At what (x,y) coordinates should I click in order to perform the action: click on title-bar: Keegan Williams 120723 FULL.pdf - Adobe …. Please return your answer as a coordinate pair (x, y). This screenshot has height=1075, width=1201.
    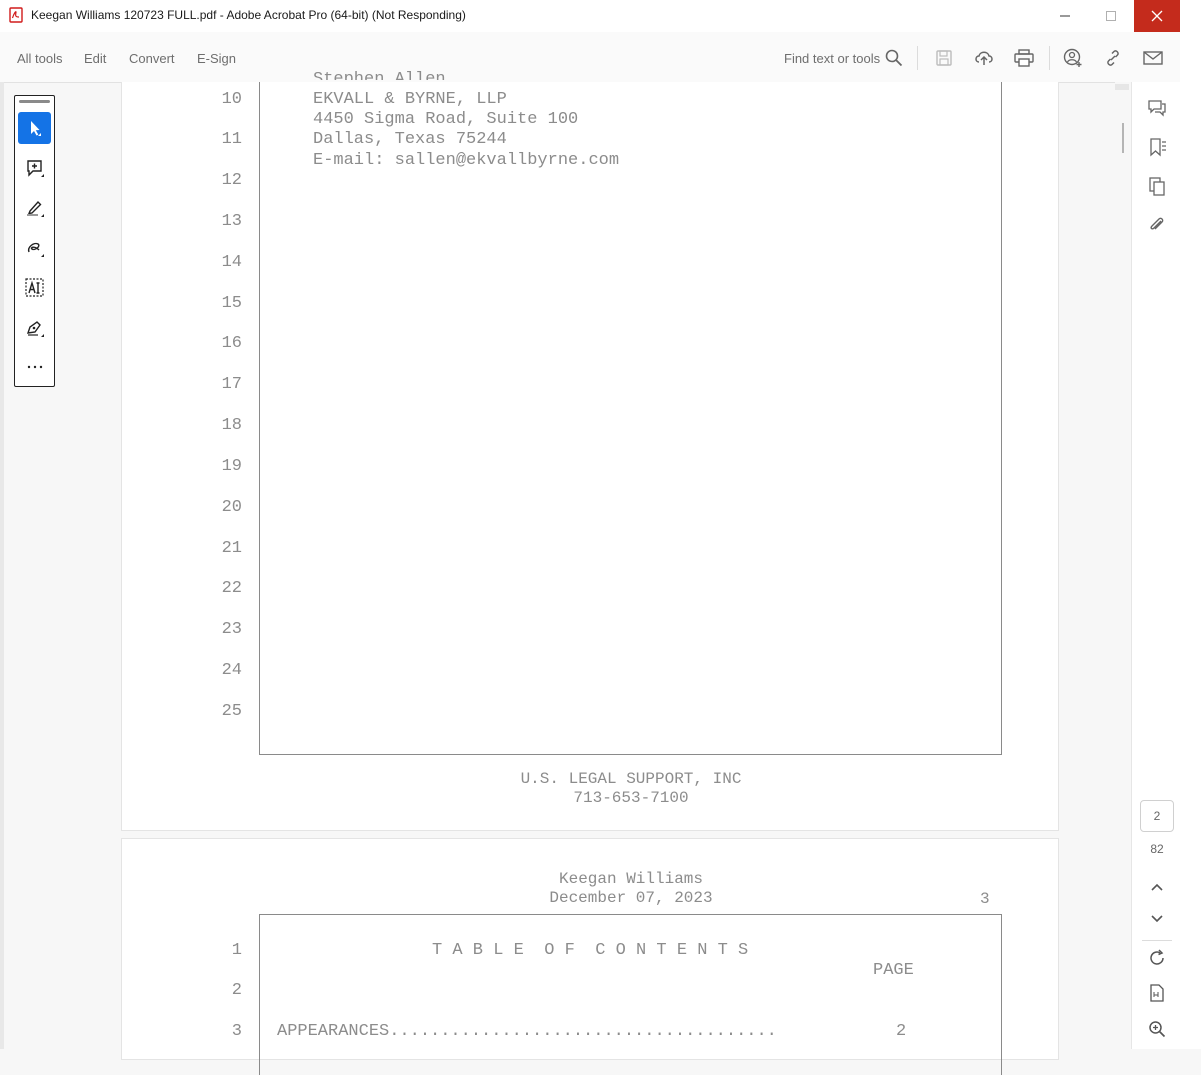
    Looking at the image, I should click on (600, 16).